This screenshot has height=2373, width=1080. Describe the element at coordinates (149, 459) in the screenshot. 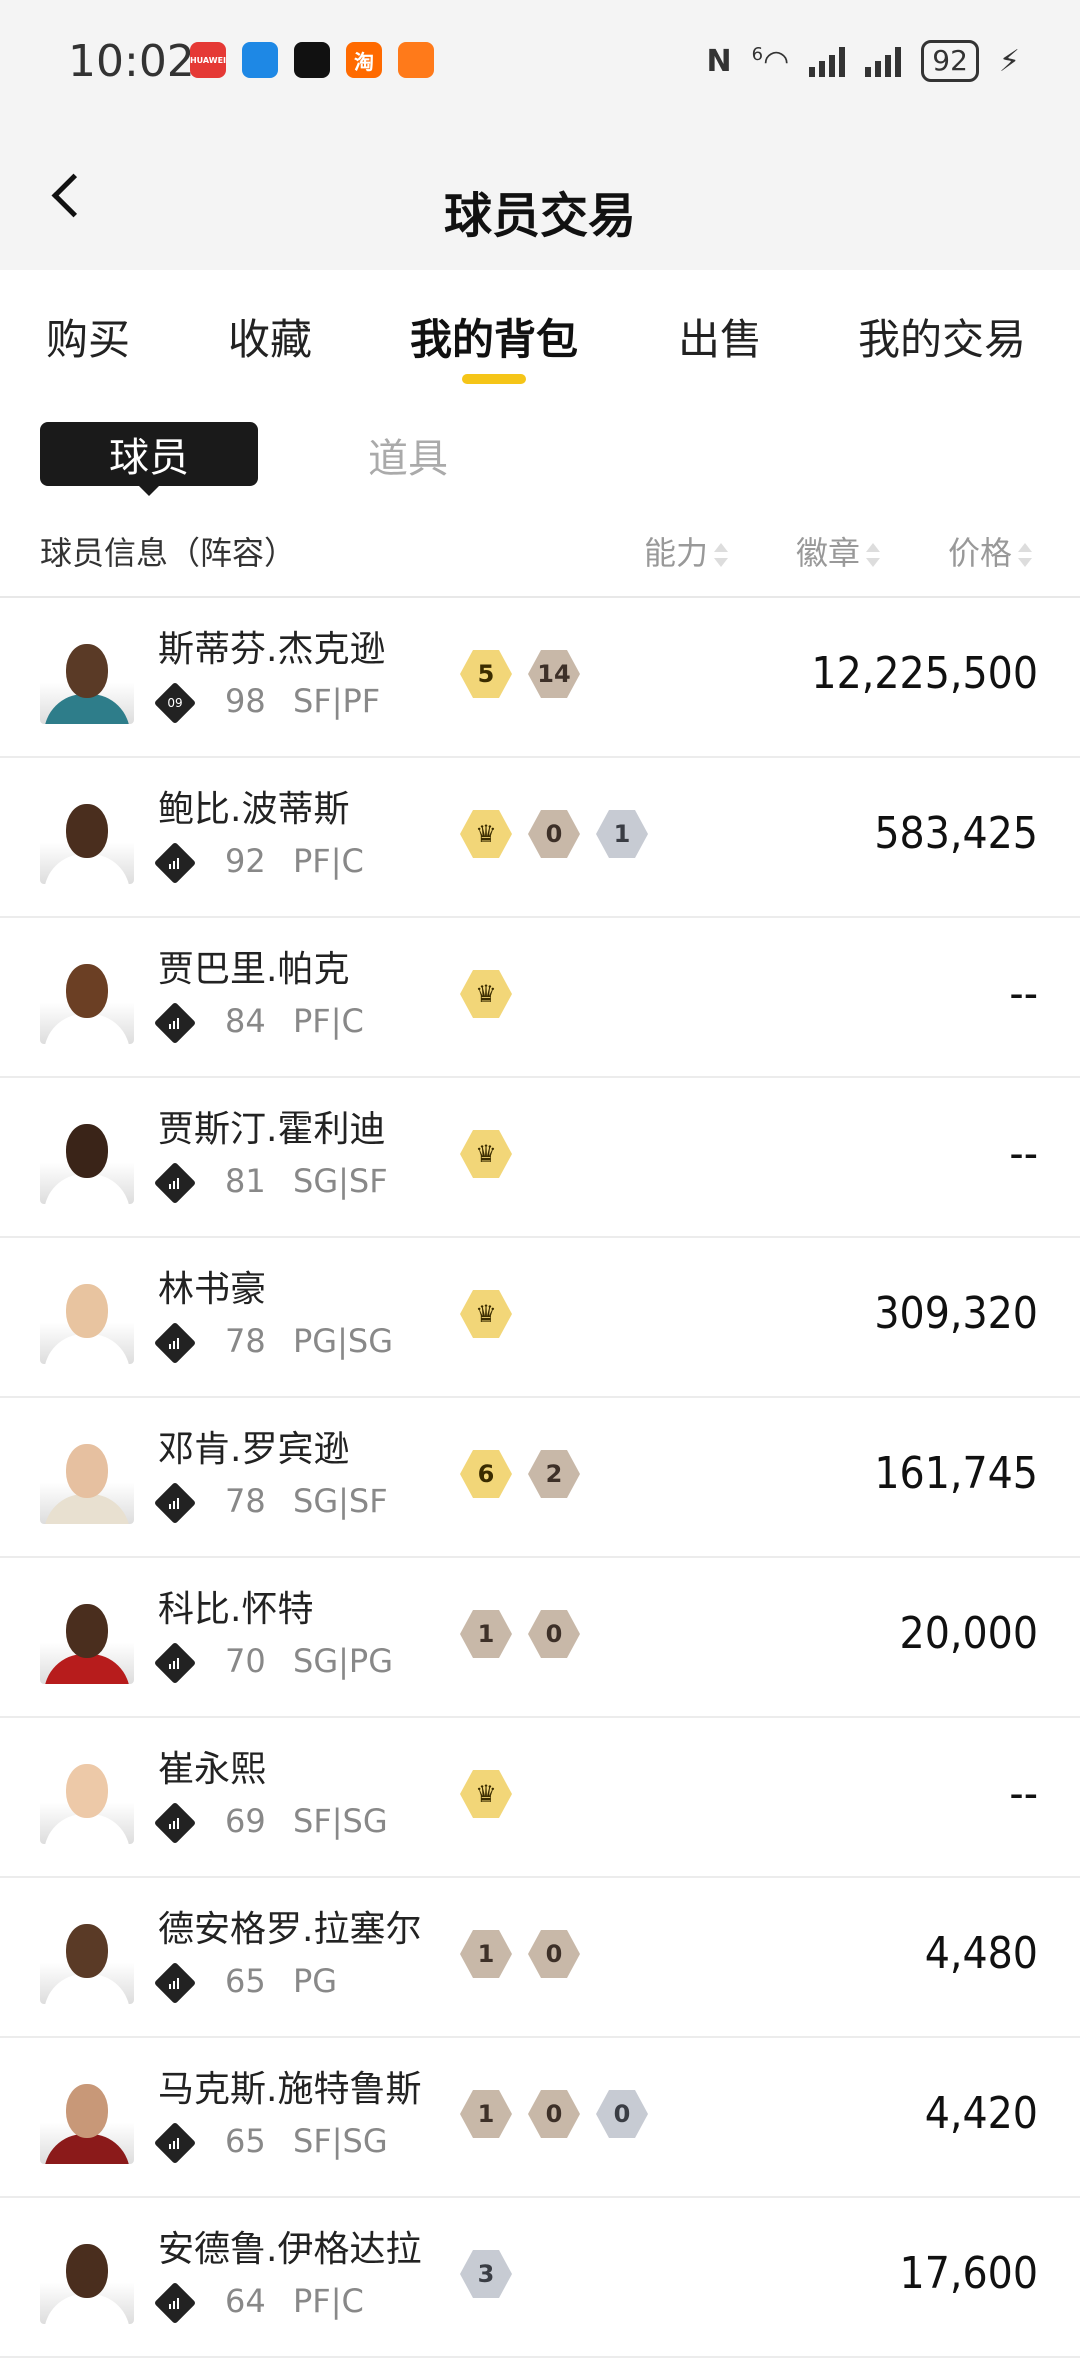

I see `subtab-players: 球员` at that location.